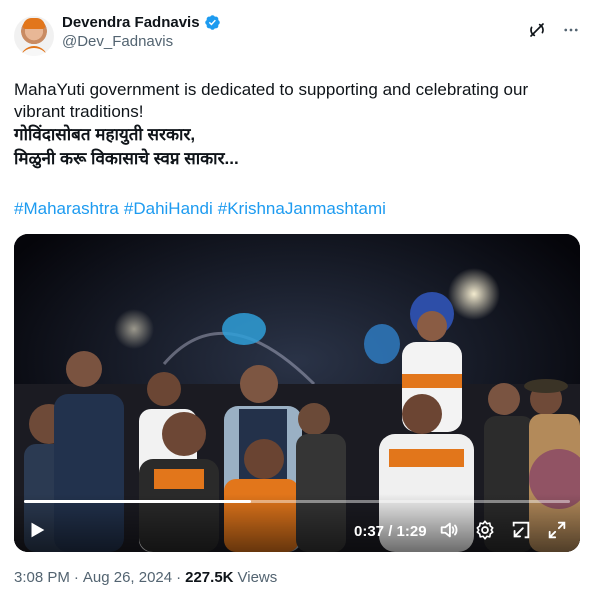  I want to click on hashtag-krishnajanmashtami: #KrishnaJanmashtami, so click(302, 209).